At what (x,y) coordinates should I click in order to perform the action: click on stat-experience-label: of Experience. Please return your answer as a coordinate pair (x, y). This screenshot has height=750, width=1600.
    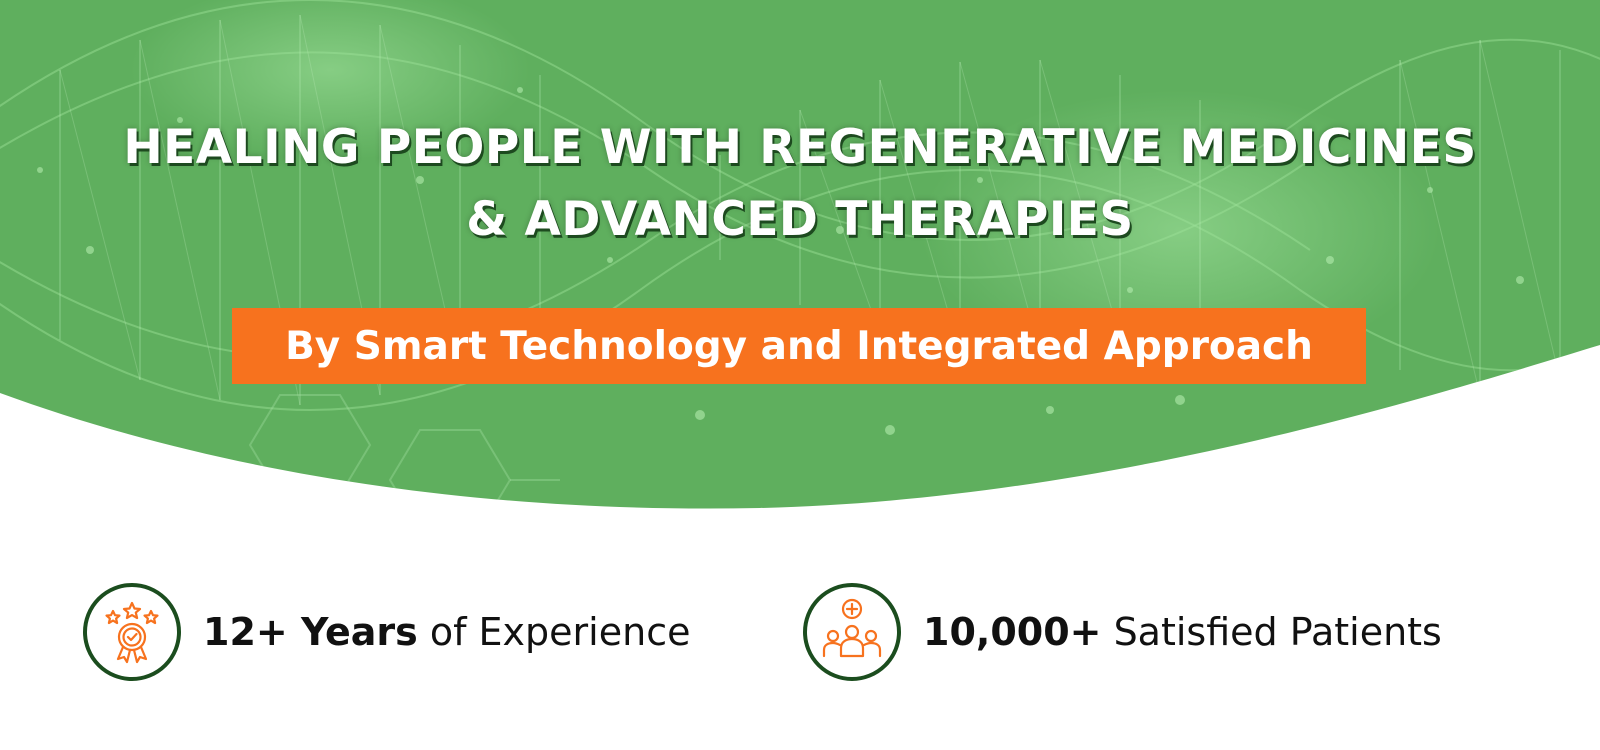
    Looking at the image, I should click on (554, 632).